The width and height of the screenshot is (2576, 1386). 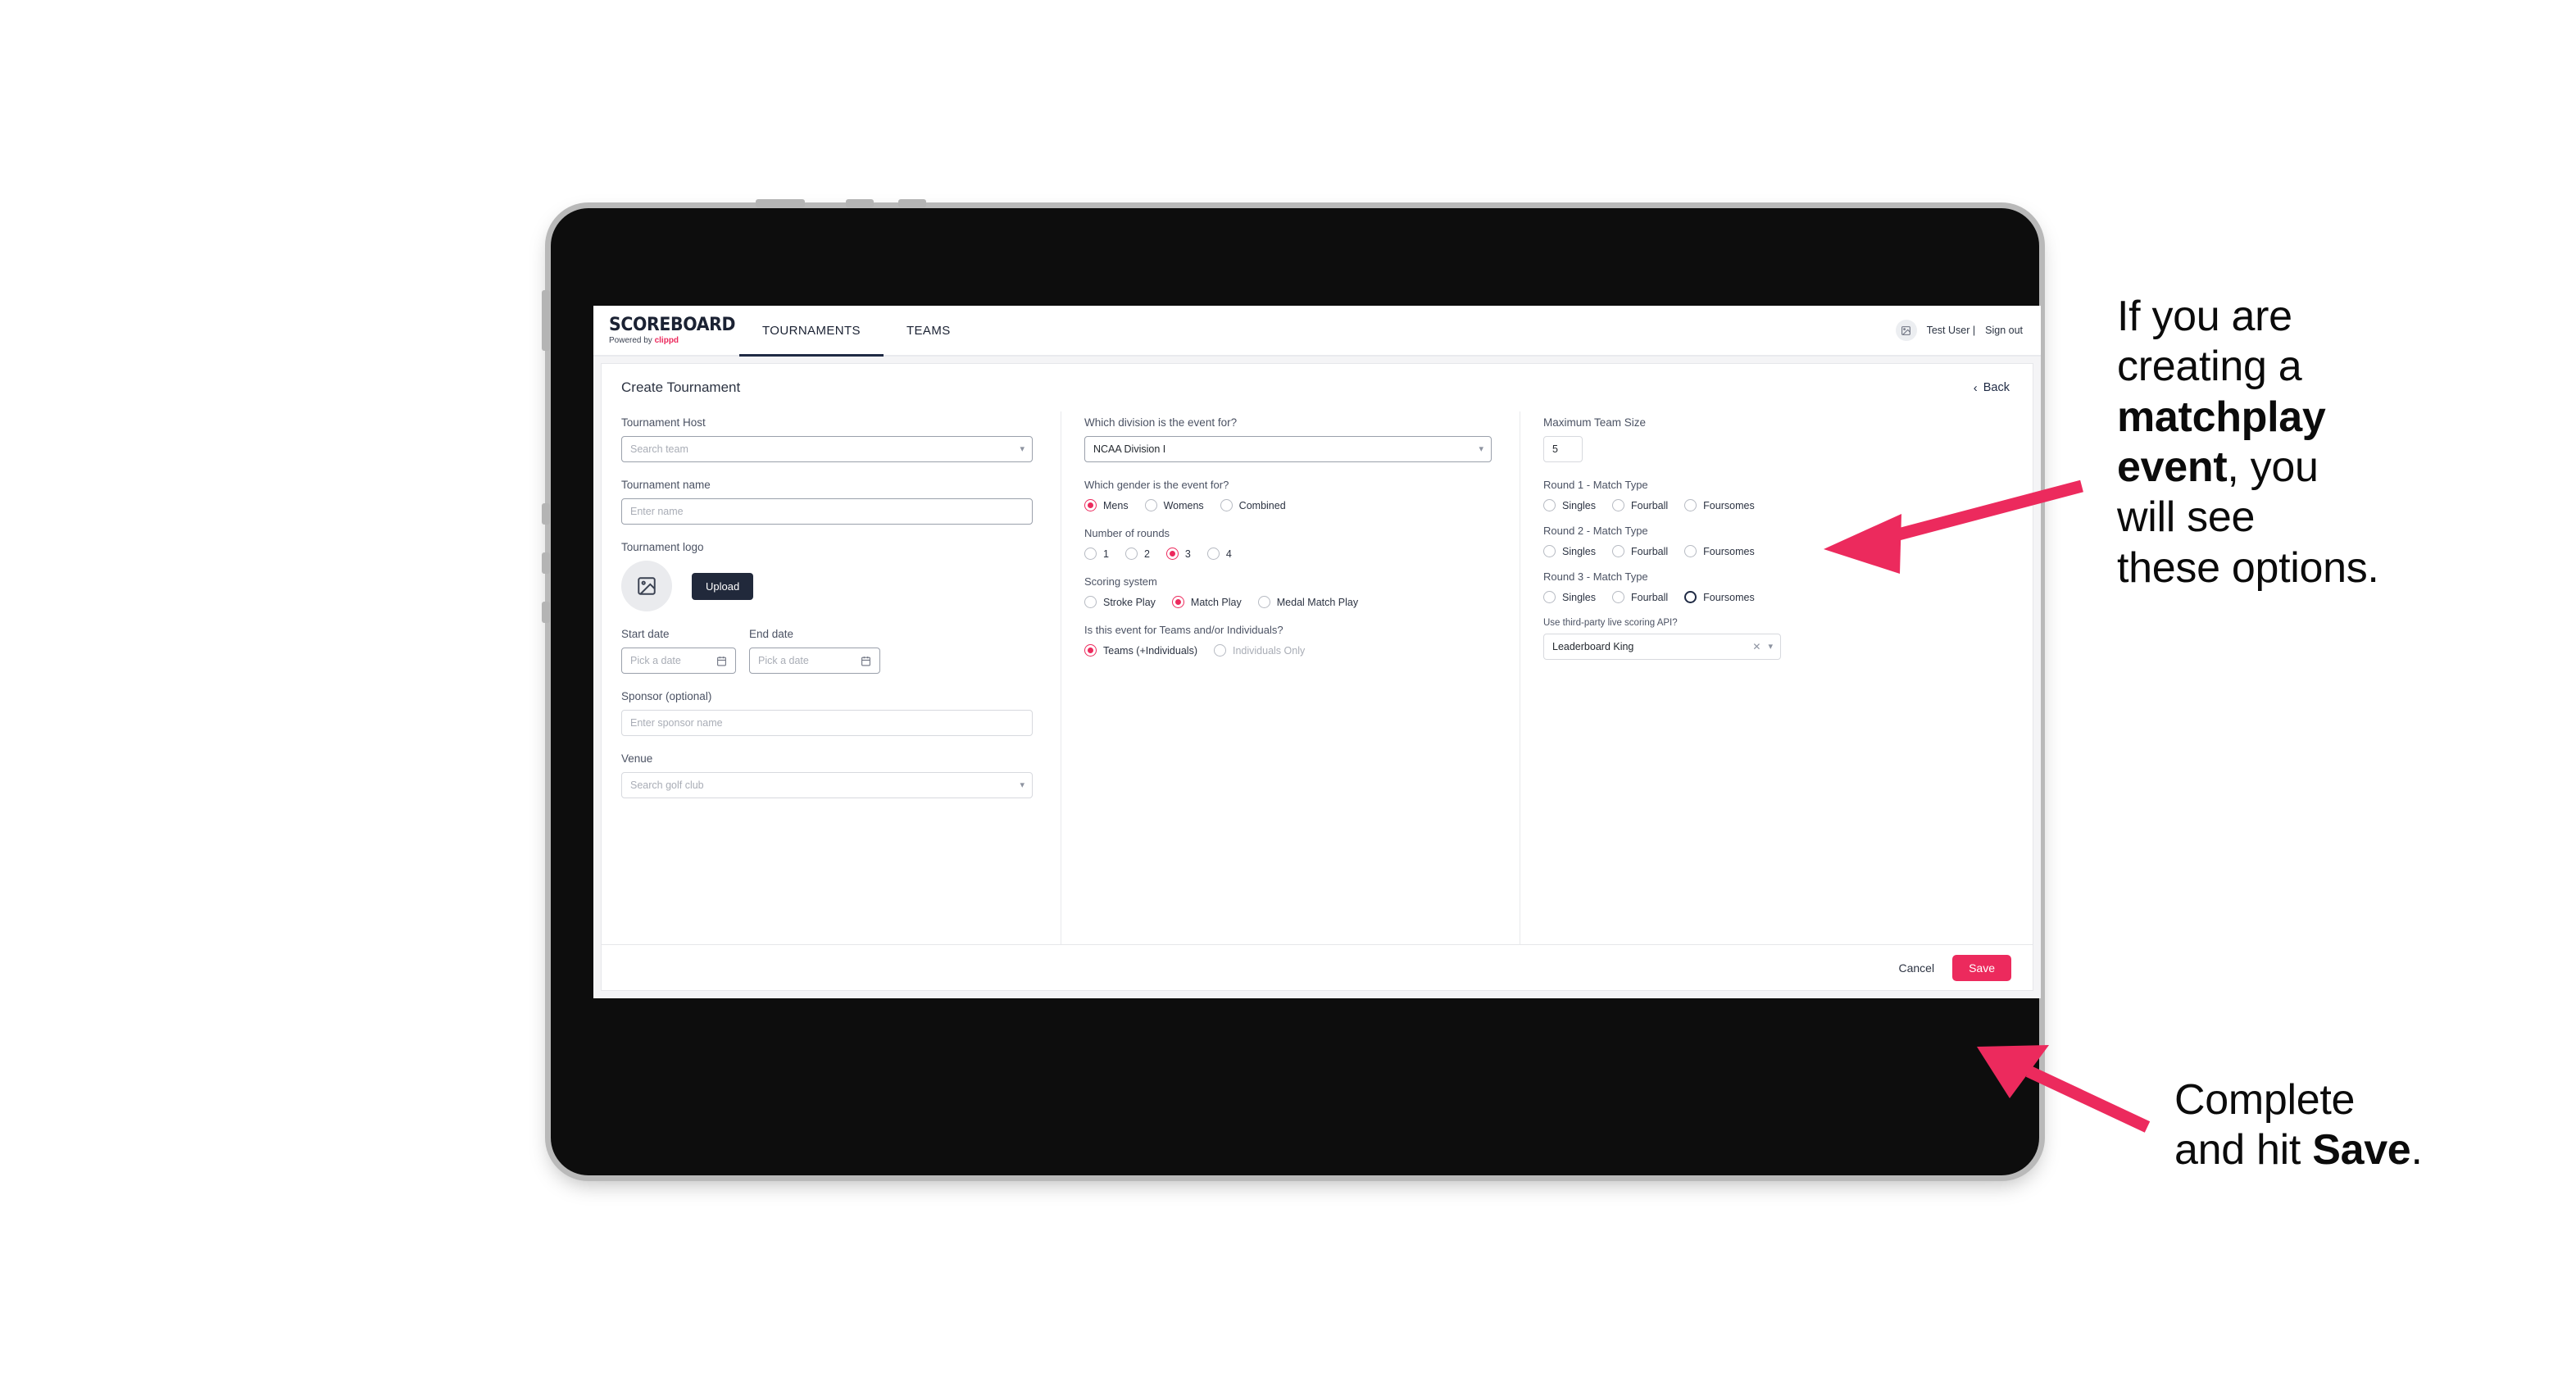 What do you see at coordinates (1975, 387) in the screenshot?
I see `chevron-left-icon: ‹` at bounding box center [1975, 387].